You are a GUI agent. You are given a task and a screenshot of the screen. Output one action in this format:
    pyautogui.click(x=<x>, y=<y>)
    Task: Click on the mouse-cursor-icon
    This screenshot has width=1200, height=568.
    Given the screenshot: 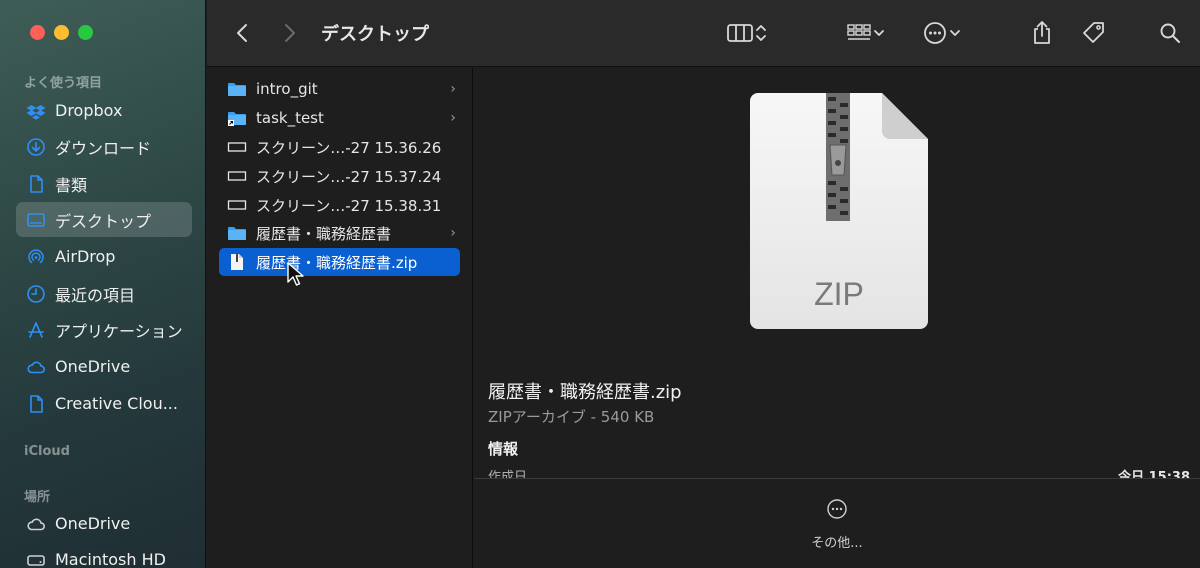 What is the action you would take?
    pyautogui.click(x=296, y=275)
    